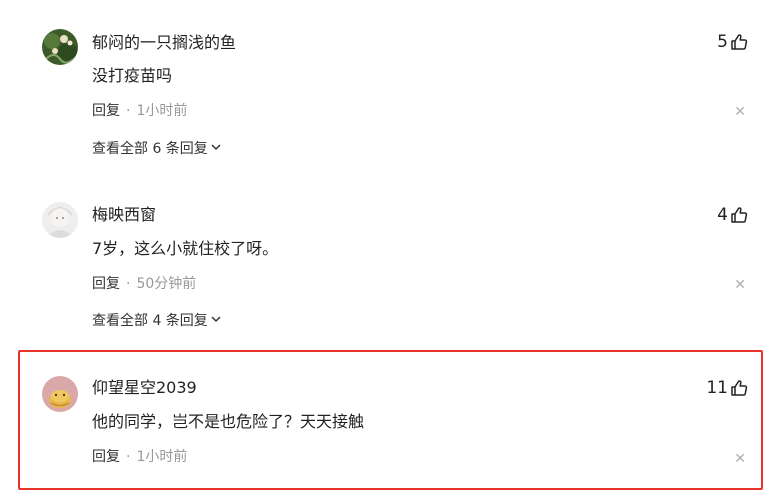  Describe the element at coordinates (164, 43) in the screenshot. I see `comment-username: 郁闷的一只搁浅的鱼` at that location.